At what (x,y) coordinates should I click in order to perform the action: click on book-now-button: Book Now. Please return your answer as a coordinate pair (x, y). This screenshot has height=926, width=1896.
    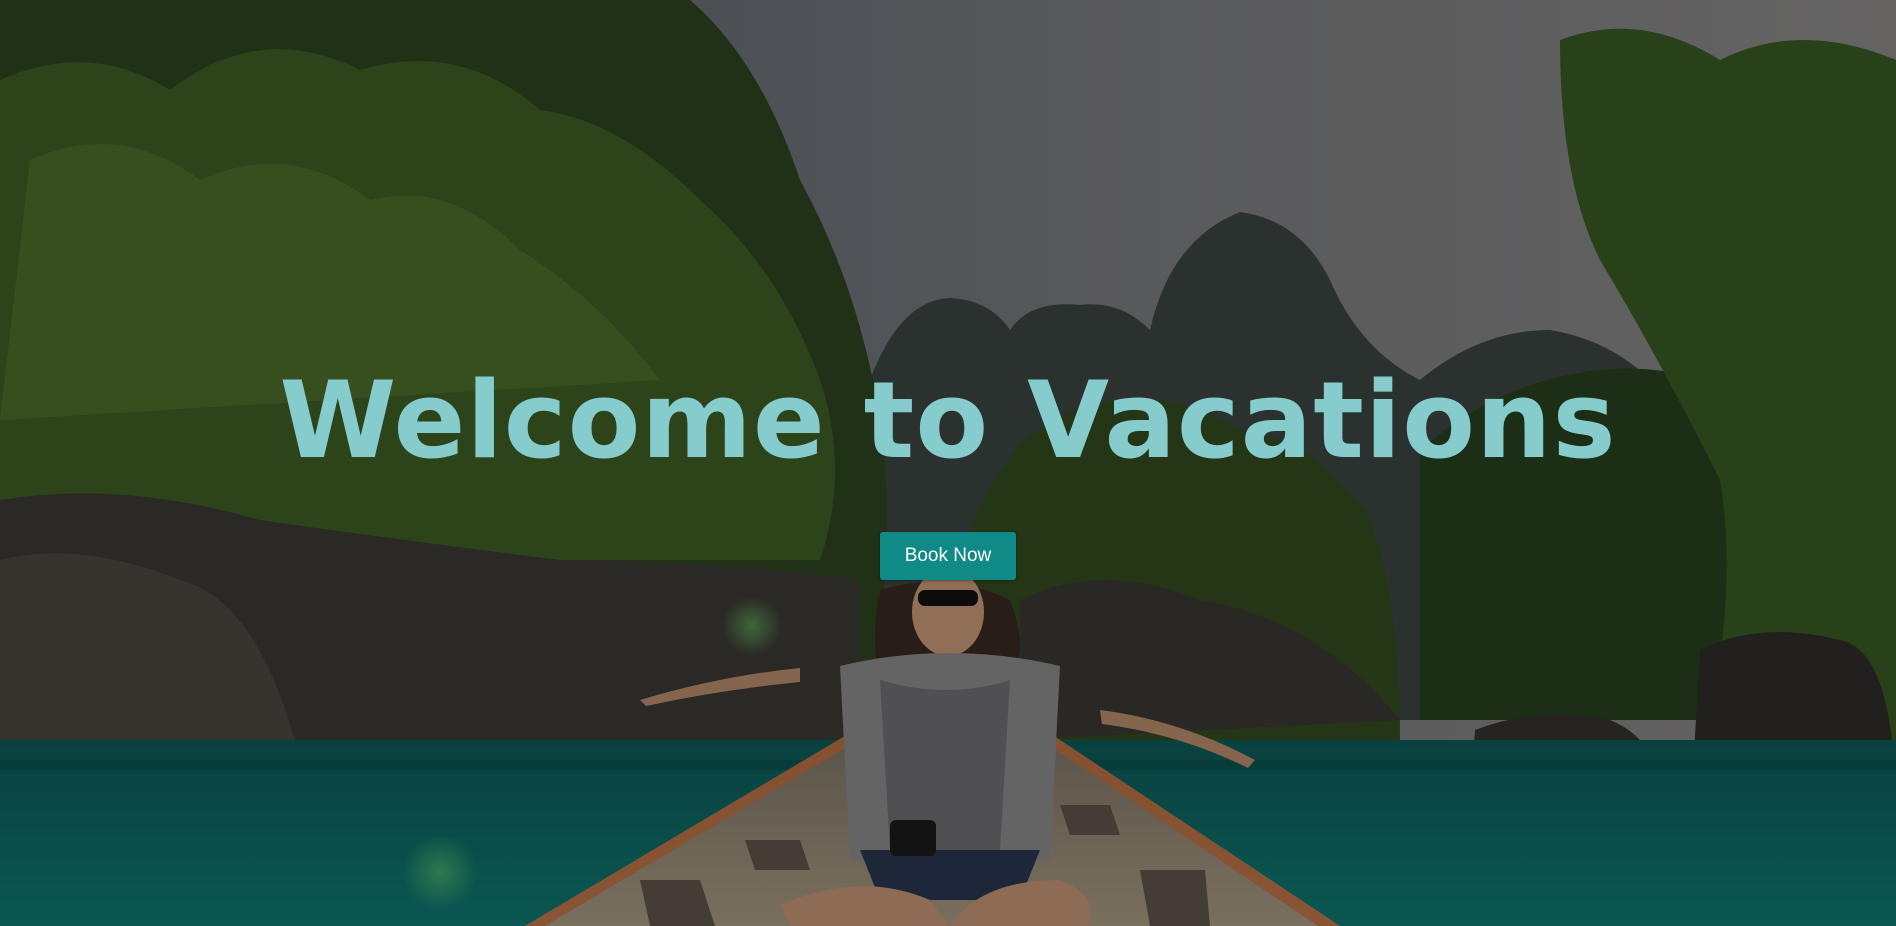
    Looking at the image, I should click on (948, 556).